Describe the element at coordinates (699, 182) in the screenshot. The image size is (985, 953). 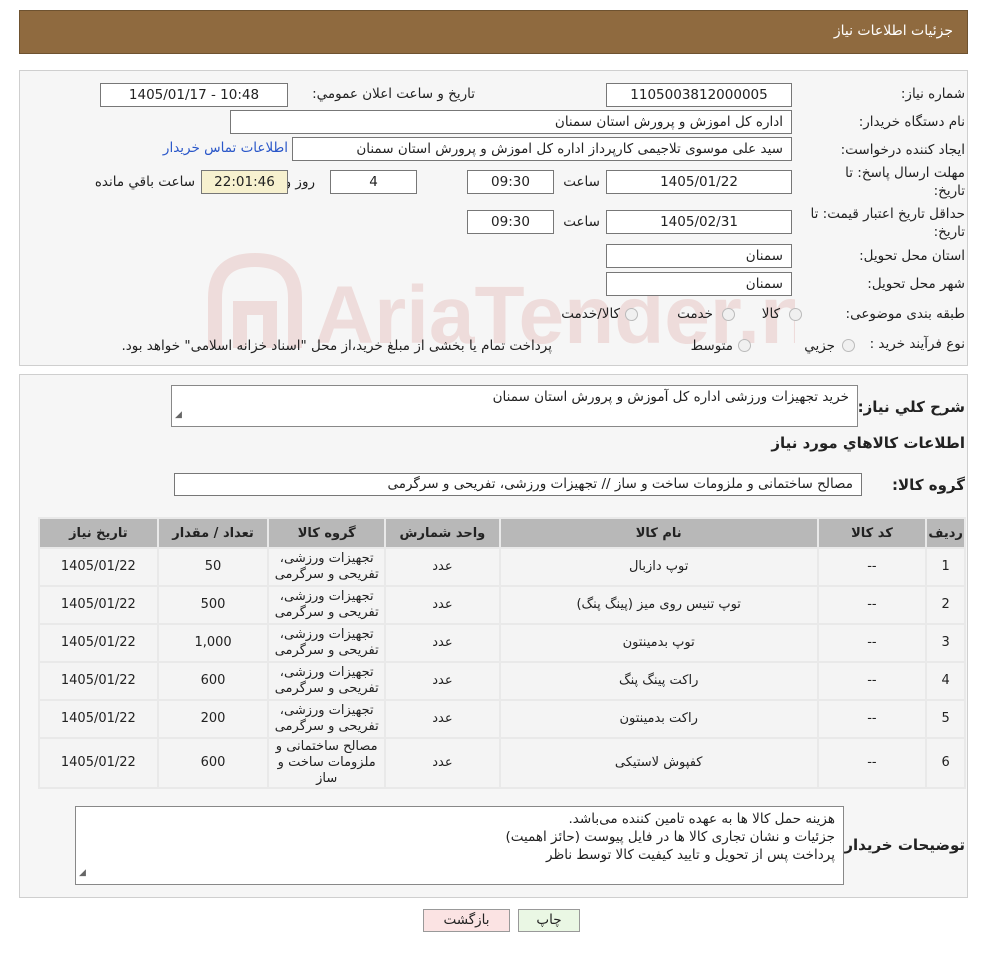
I see `deadline-date-field: 1405/01/22` at that location.